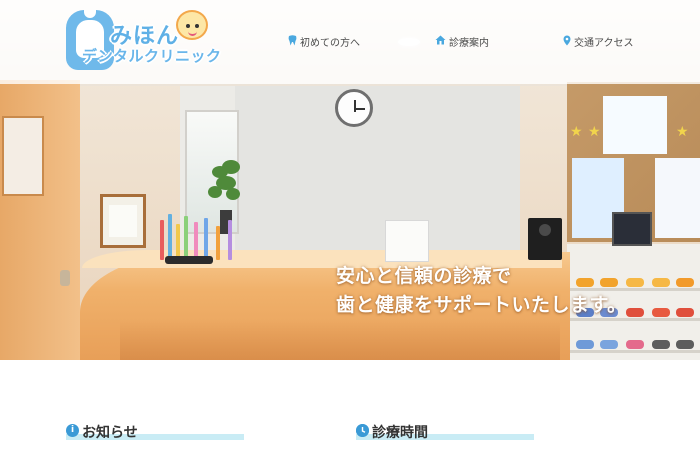 The width and height of the screenshot is (700, 450). What do you see at coordinates (632, 229) in the screenshot?
I see `display-monitor` at bounding box center [632, 229].